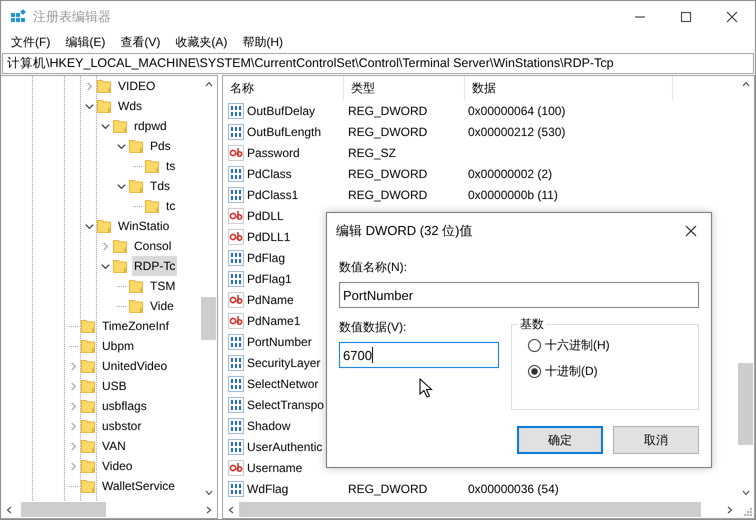 The image size is (756, 520). Describe the element at coordinates (114, 446) in the screenshot. I see `tree-item: VAN` at that location.